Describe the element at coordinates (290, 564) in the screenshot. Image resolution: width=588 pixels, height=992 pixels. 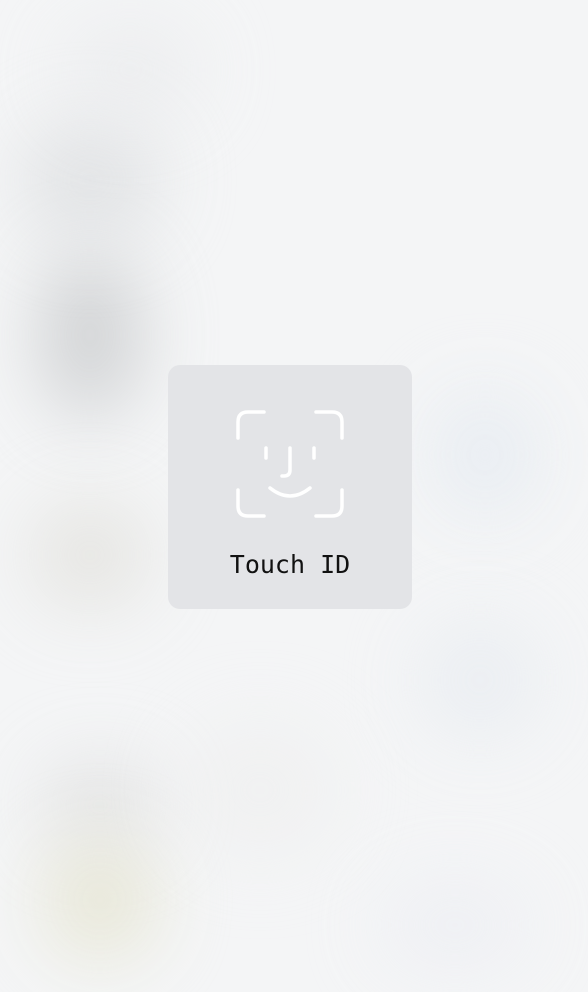
I see `touch-id-label: Touch ID` at that location.